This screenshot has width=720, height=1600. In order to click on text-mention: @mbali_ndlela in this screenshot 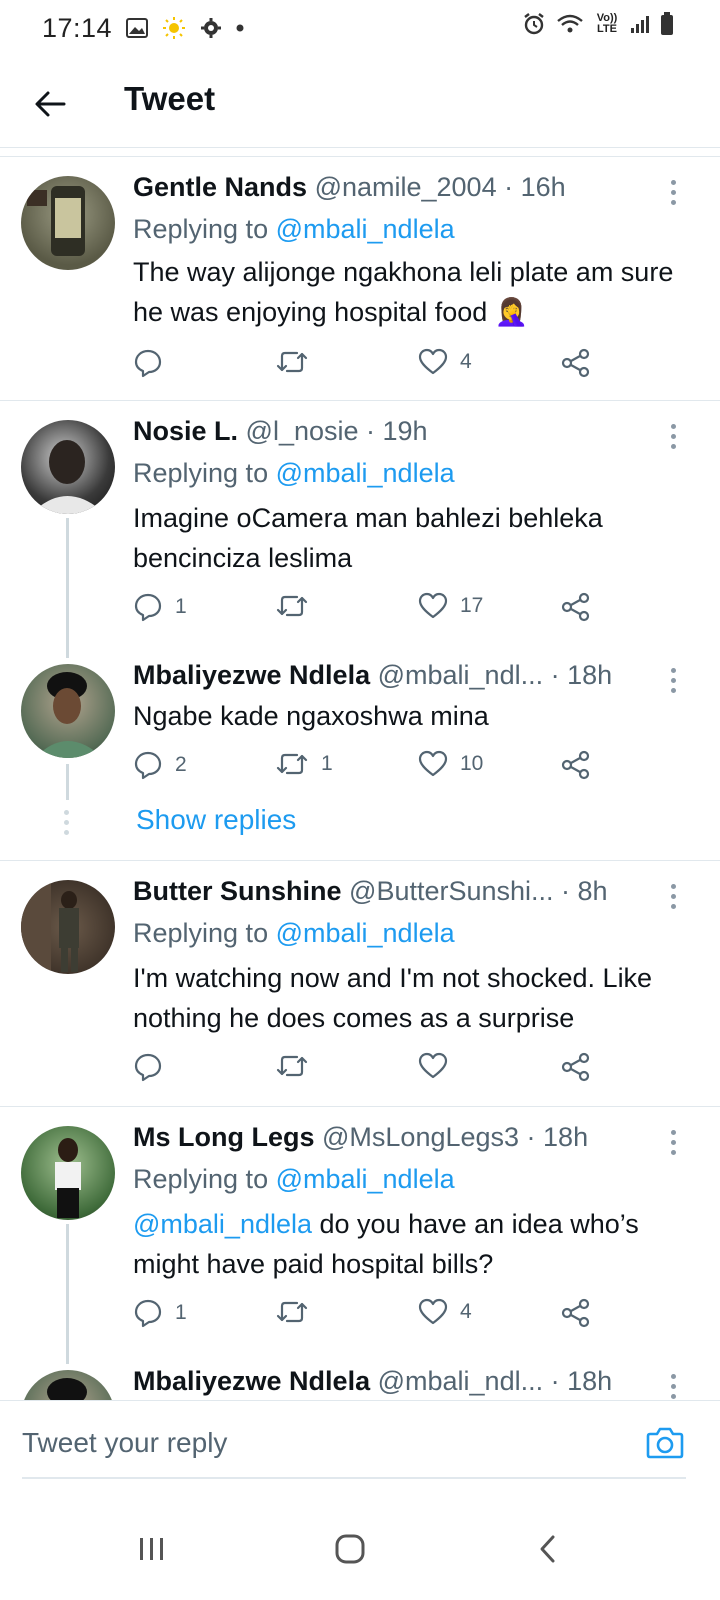, I will do `click(222, 1224)`.